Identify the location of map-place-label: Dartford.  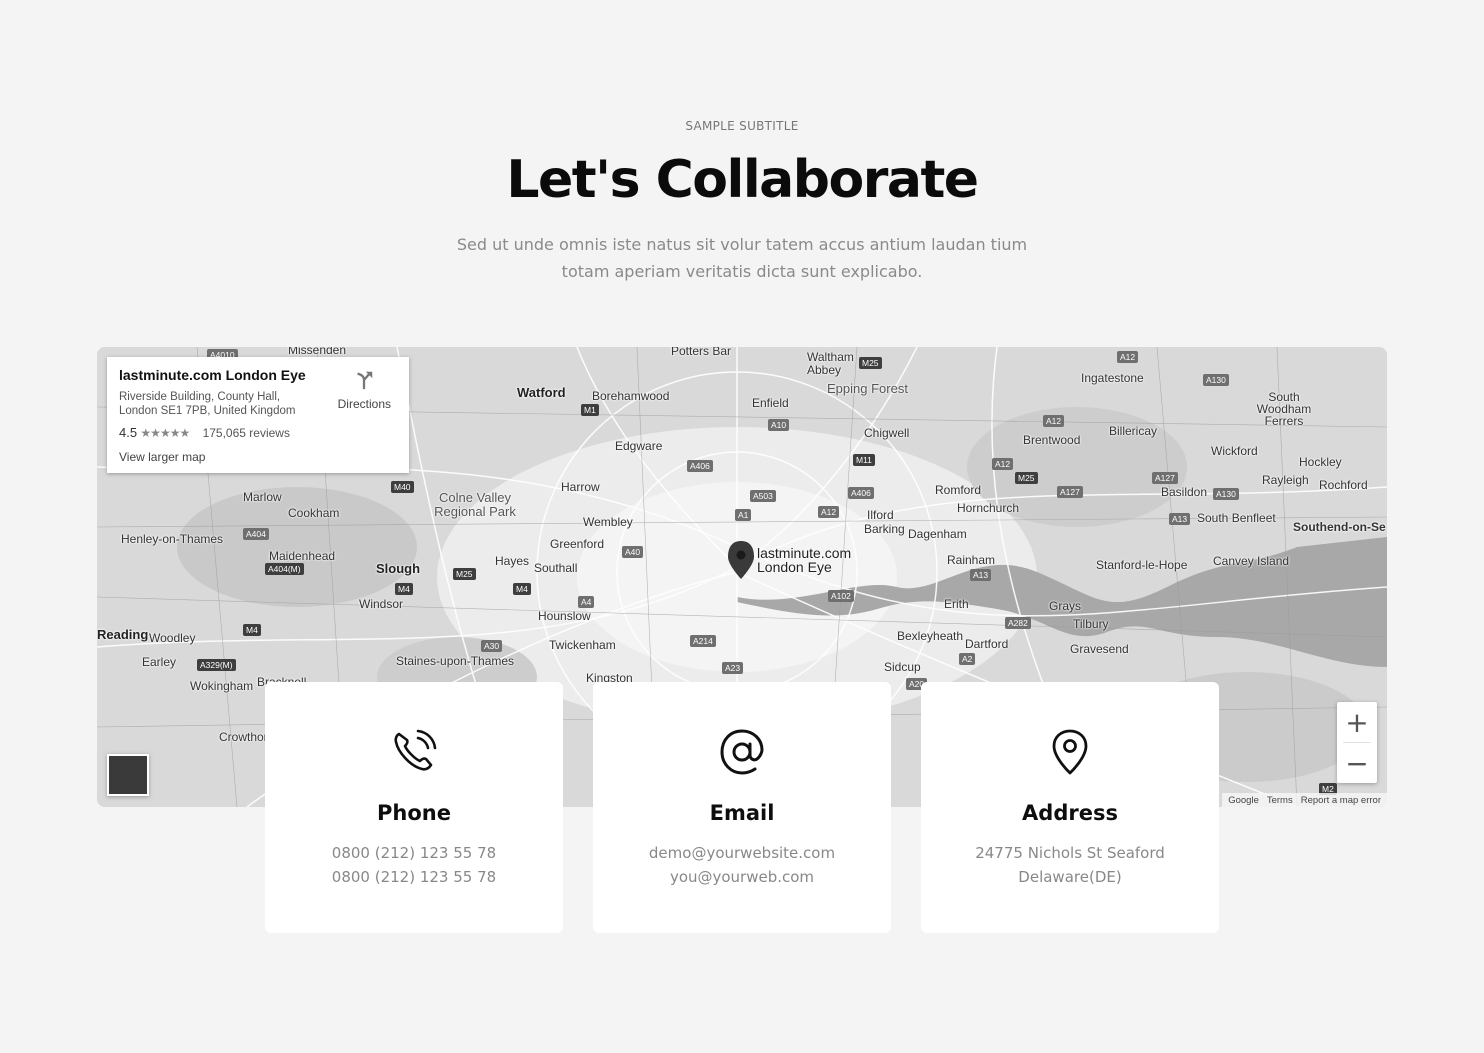
(987, 644).